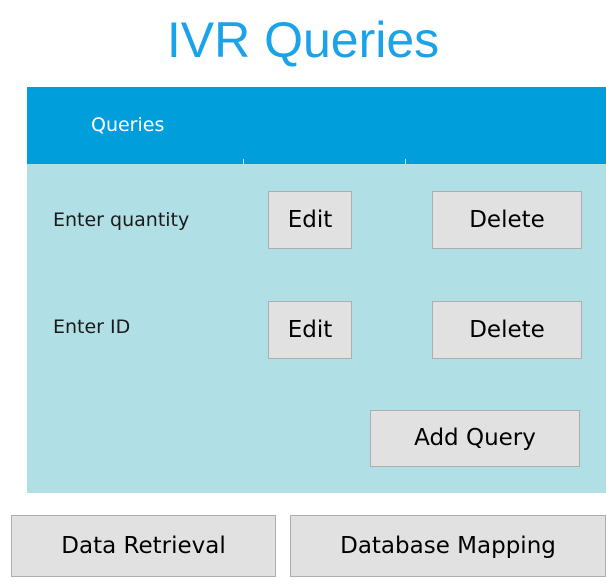  Describe the element at coordinates (143, 546) in the screenshot. I see `data-retrieval-button: Data Retrieval` at that location.